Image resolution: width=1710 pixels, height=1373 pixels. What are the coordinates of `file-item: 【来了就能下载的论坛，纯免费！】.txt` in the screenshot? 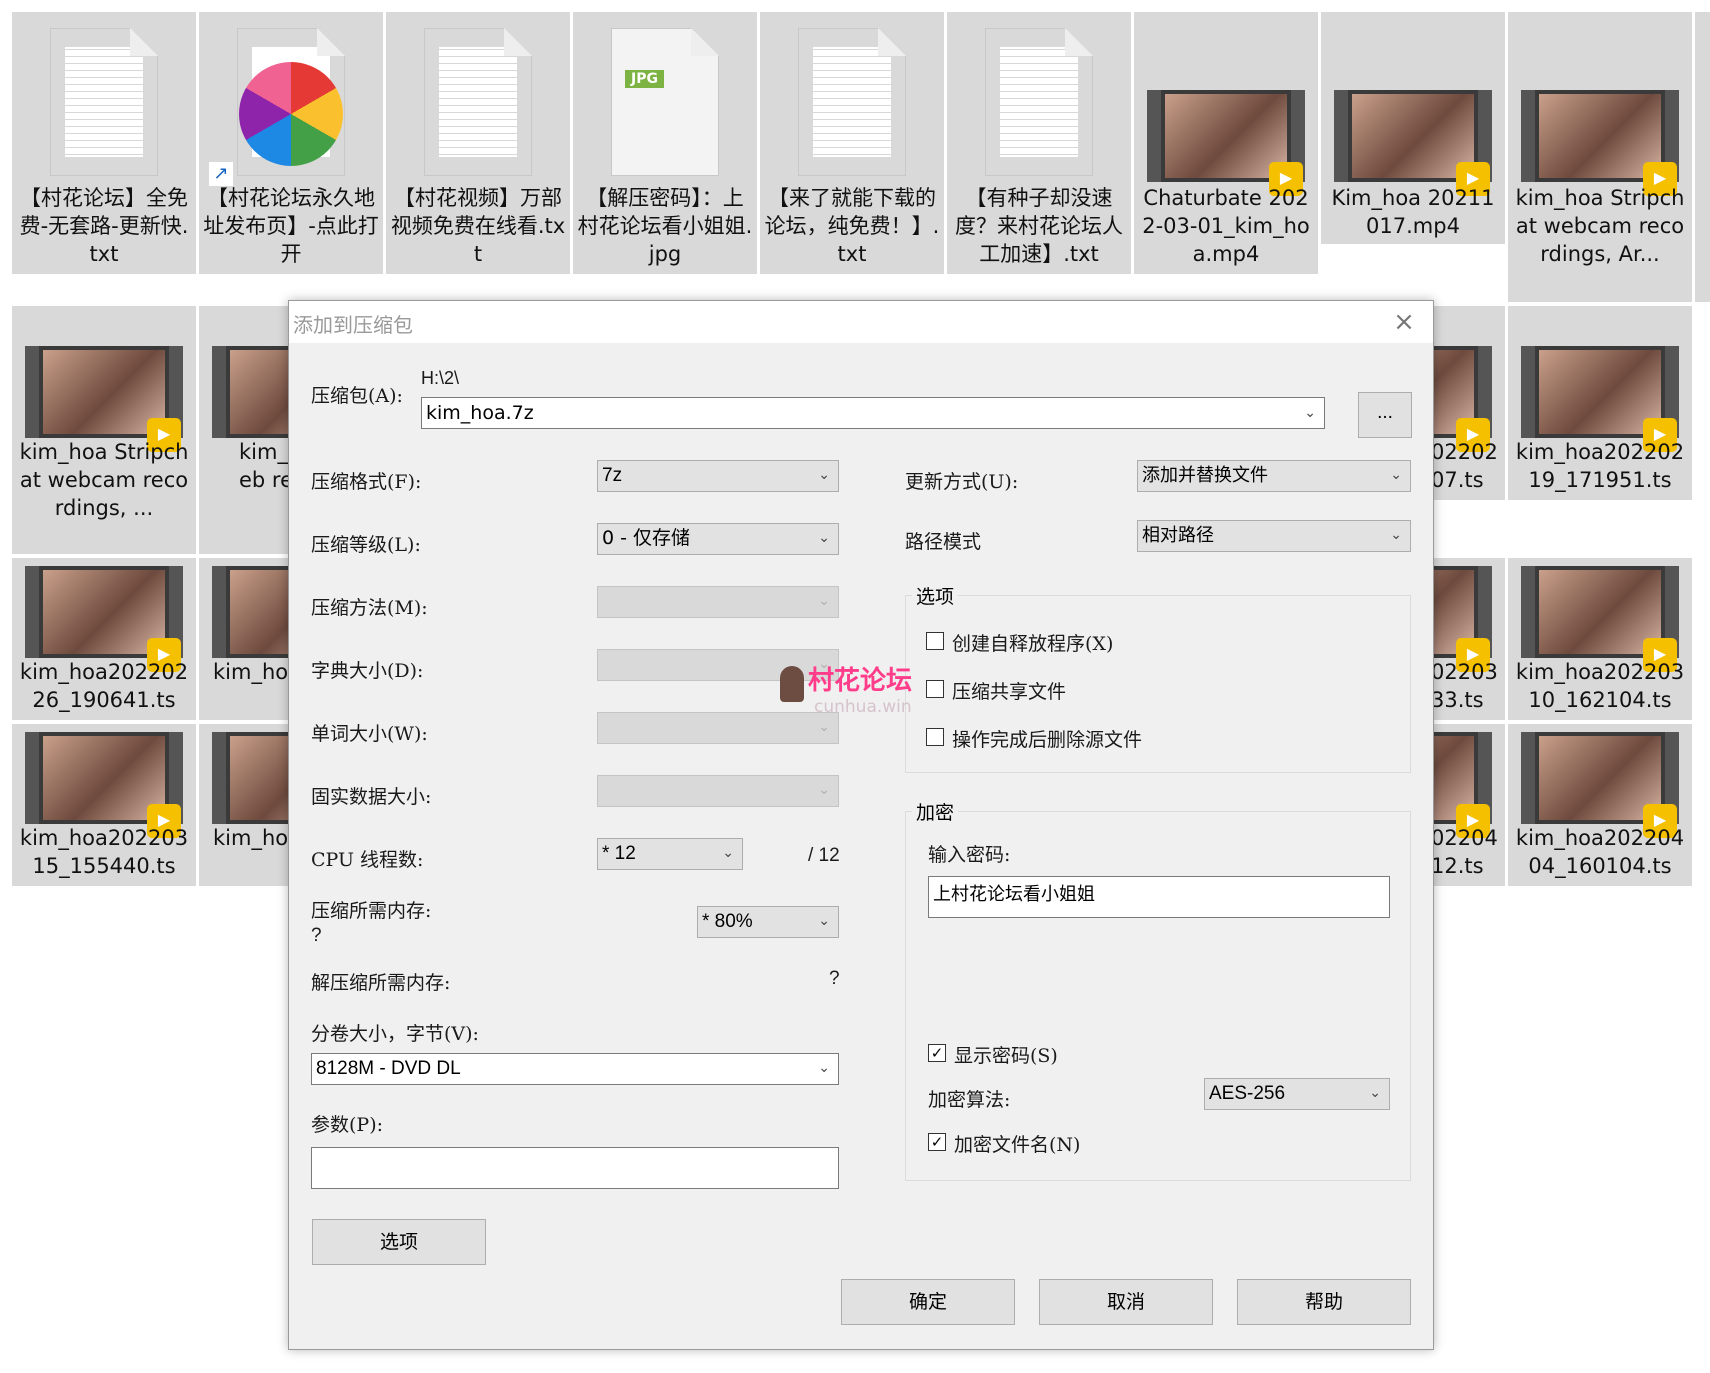 It's located at (852, 143).